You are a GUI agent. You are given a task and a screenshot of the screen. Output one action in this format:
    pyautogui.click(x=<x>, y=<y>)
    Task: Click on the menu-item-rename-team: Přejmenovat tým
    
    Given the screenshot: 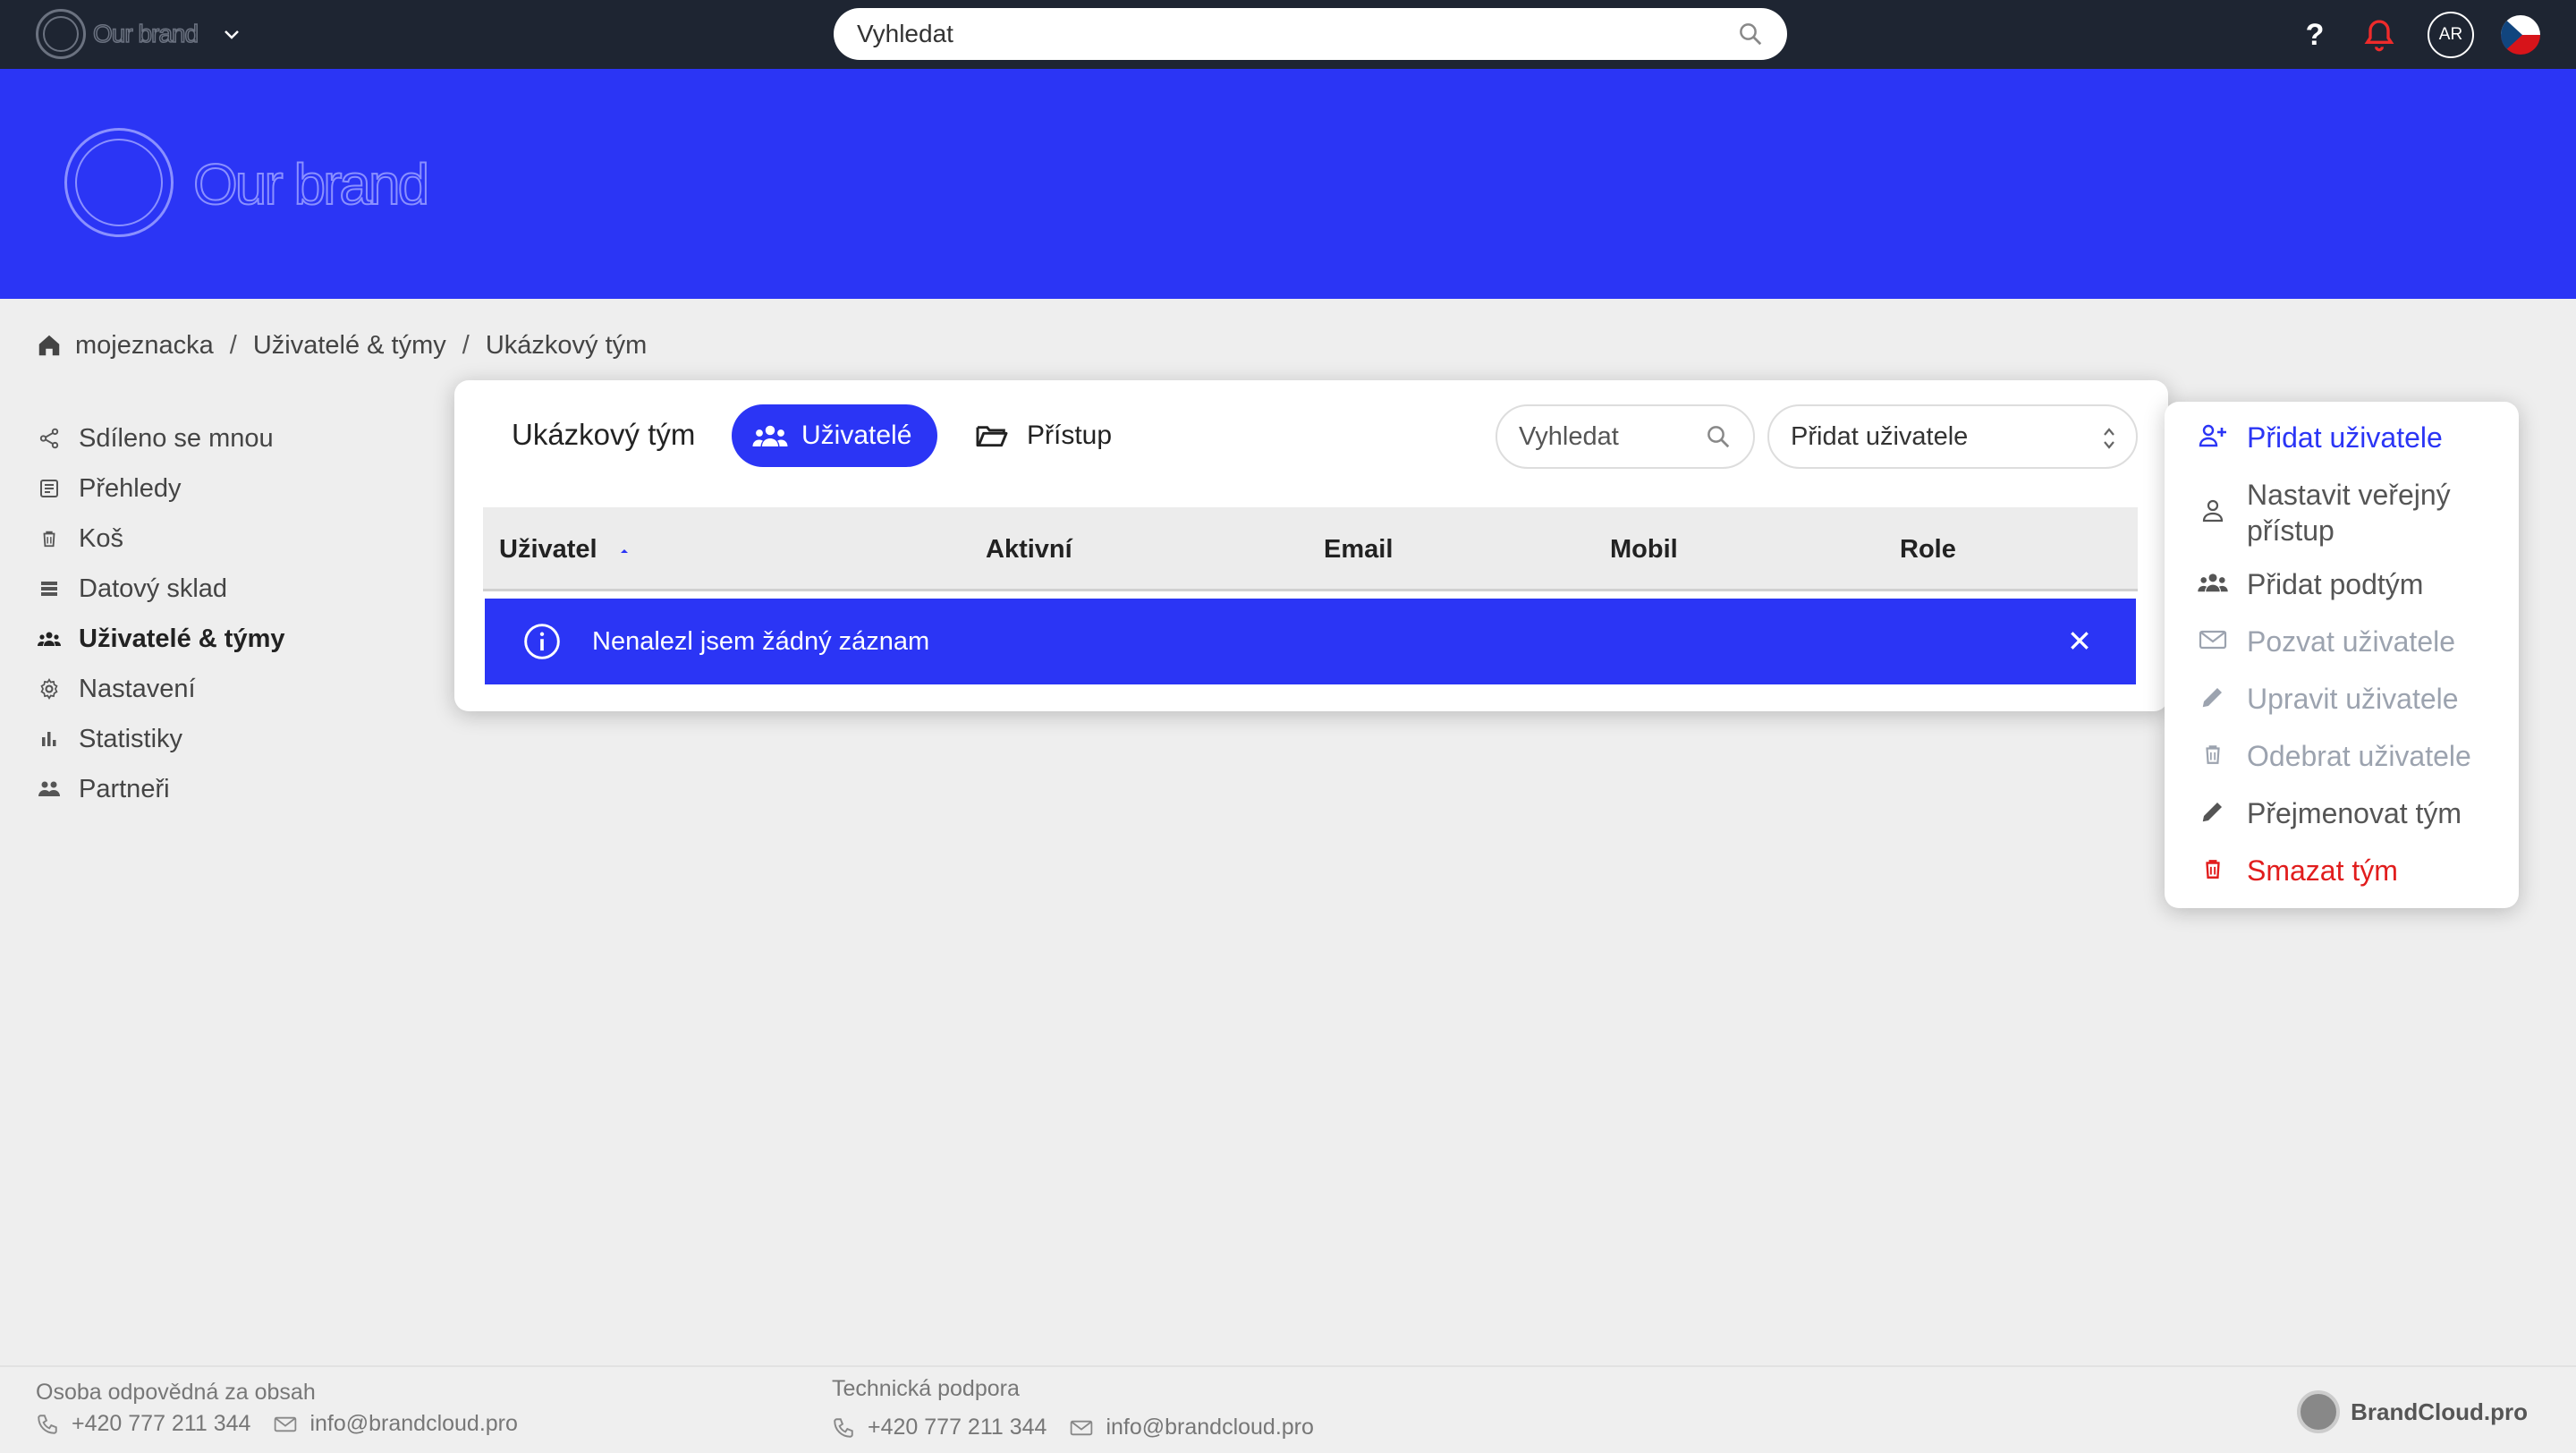 What is the action you would take?
    pyautogui.click(x=2356, y=813)
    